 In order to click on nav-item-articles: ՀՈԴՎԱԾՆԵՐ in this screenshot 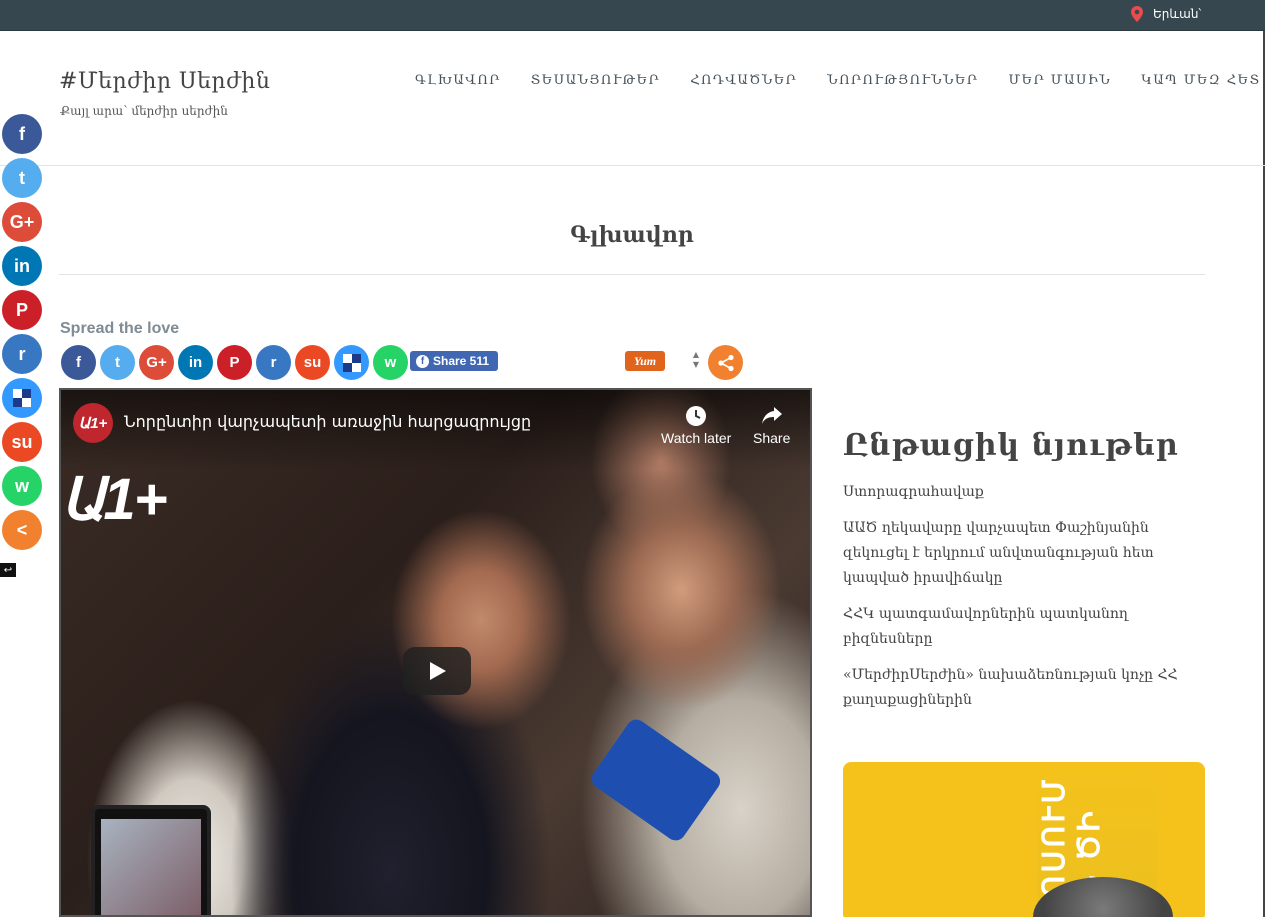, I will do `click(743, 80)`.